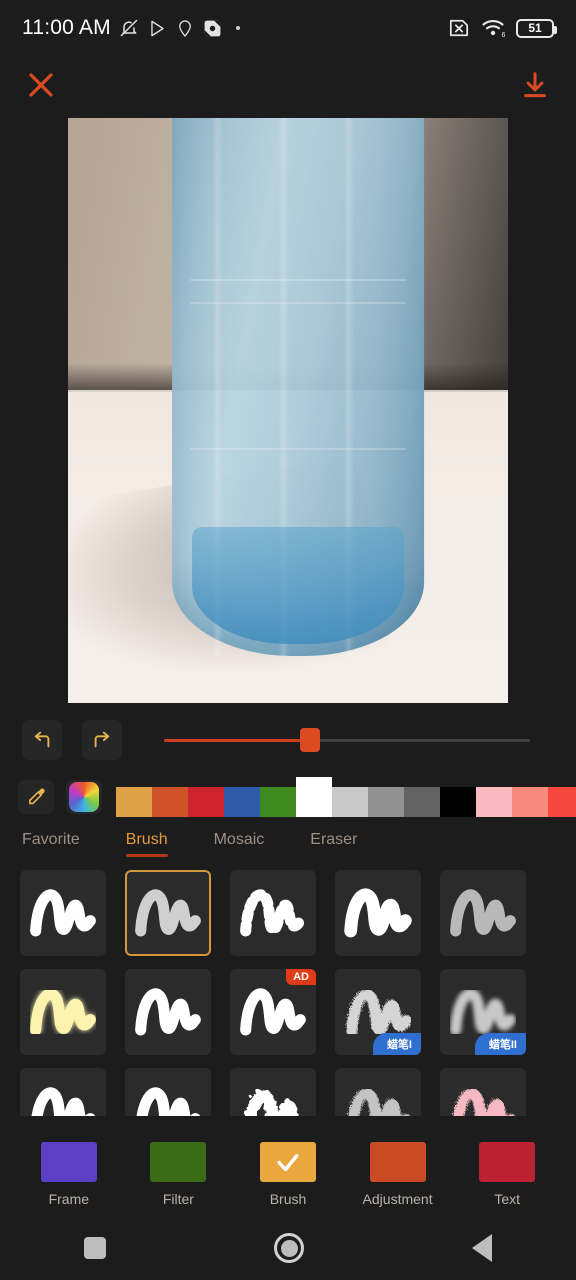 This screenshot has width=576, height=1280. Describe the element at coordinates (507, 1161) in the screenshot. I see `text-icon` at that location.